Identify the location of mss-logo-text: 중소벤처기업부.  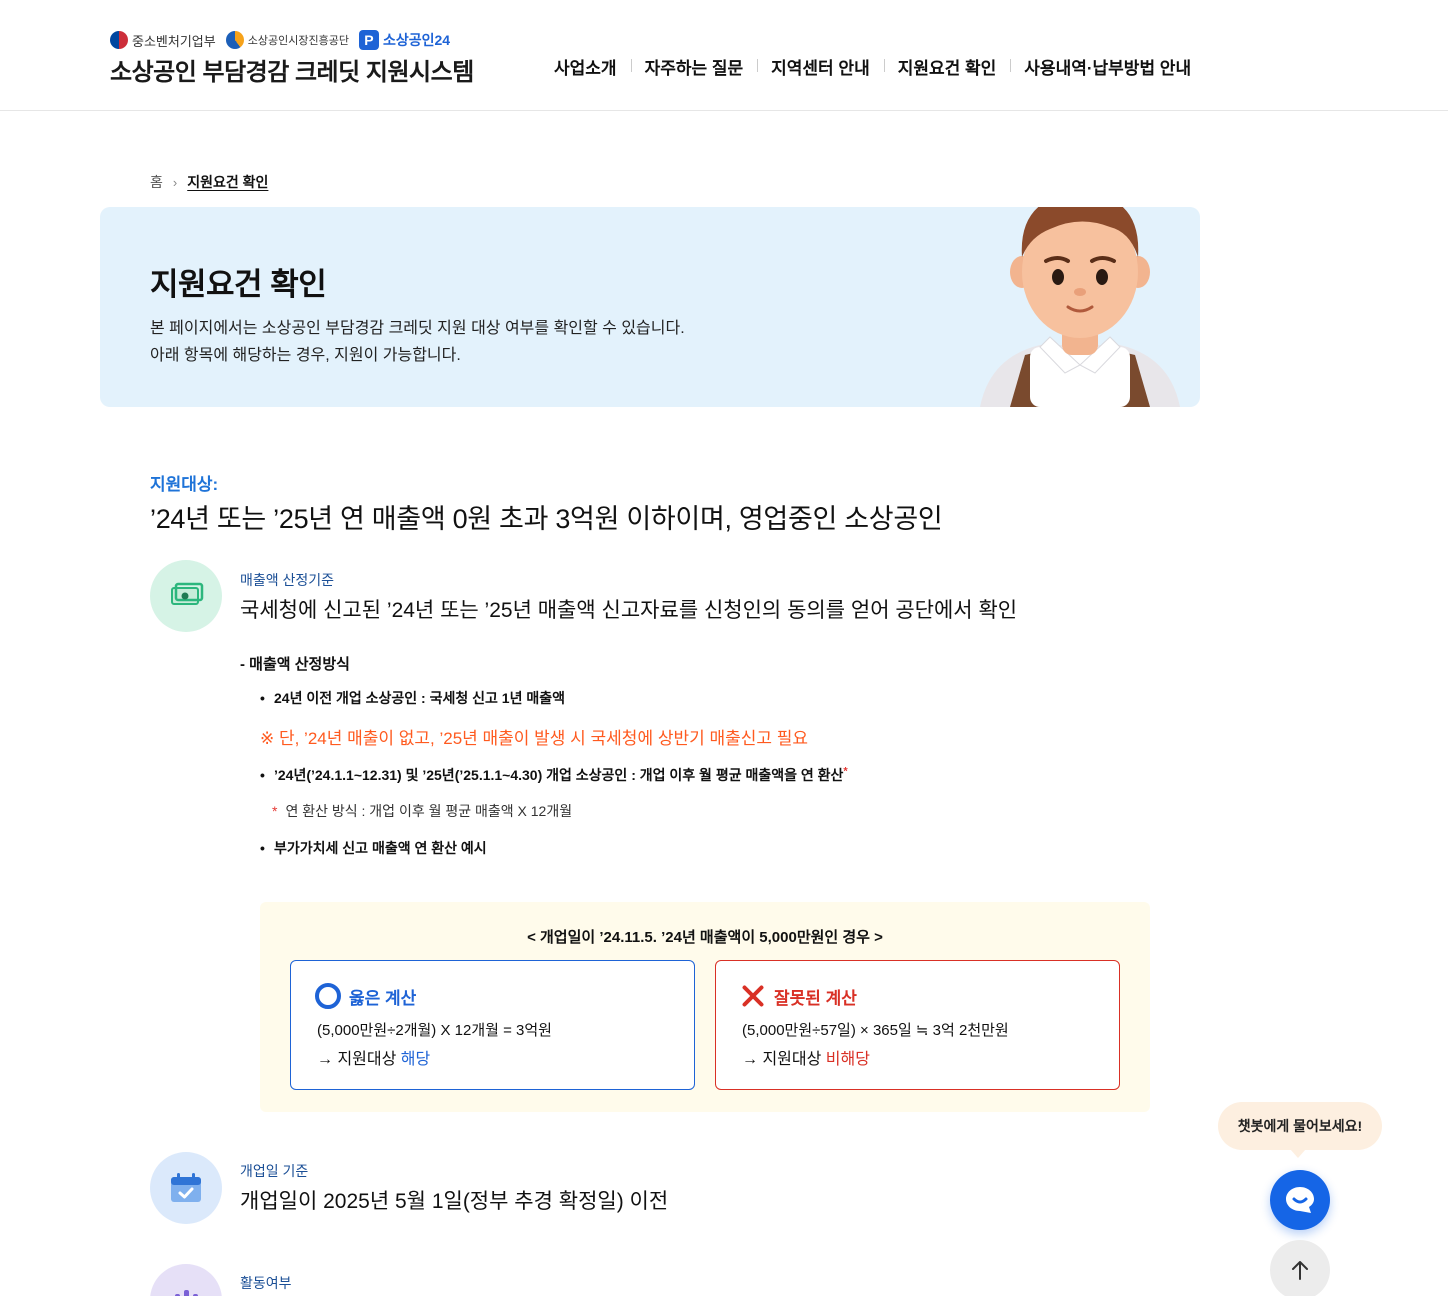
(174, 41).